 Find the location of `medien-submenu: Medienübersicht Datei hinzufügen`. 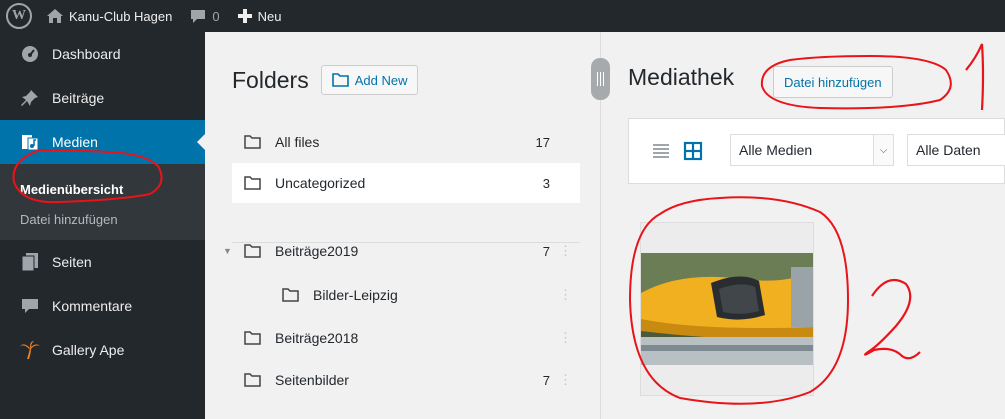

medien-submenu: Medienübersicht Datei hinzufügen is located at coordinates (102, 202).